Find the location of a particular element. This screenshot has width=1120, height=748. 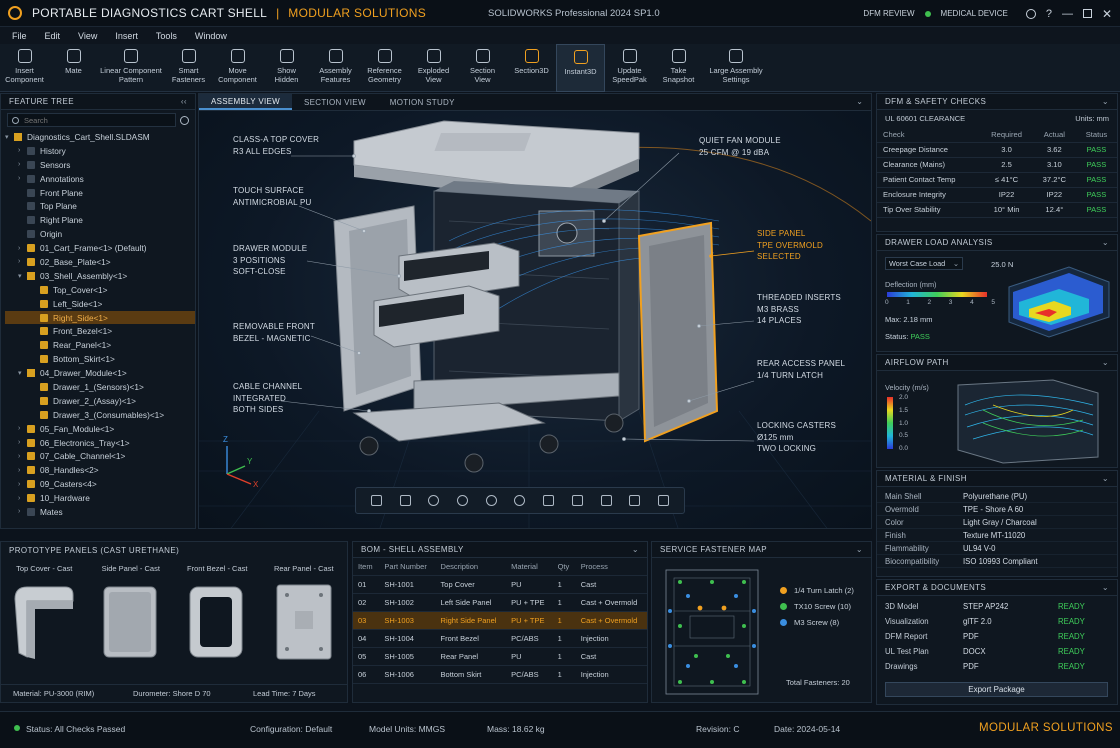

toolbar-button-5: Show Hidden is located at coordinates (286, 68).